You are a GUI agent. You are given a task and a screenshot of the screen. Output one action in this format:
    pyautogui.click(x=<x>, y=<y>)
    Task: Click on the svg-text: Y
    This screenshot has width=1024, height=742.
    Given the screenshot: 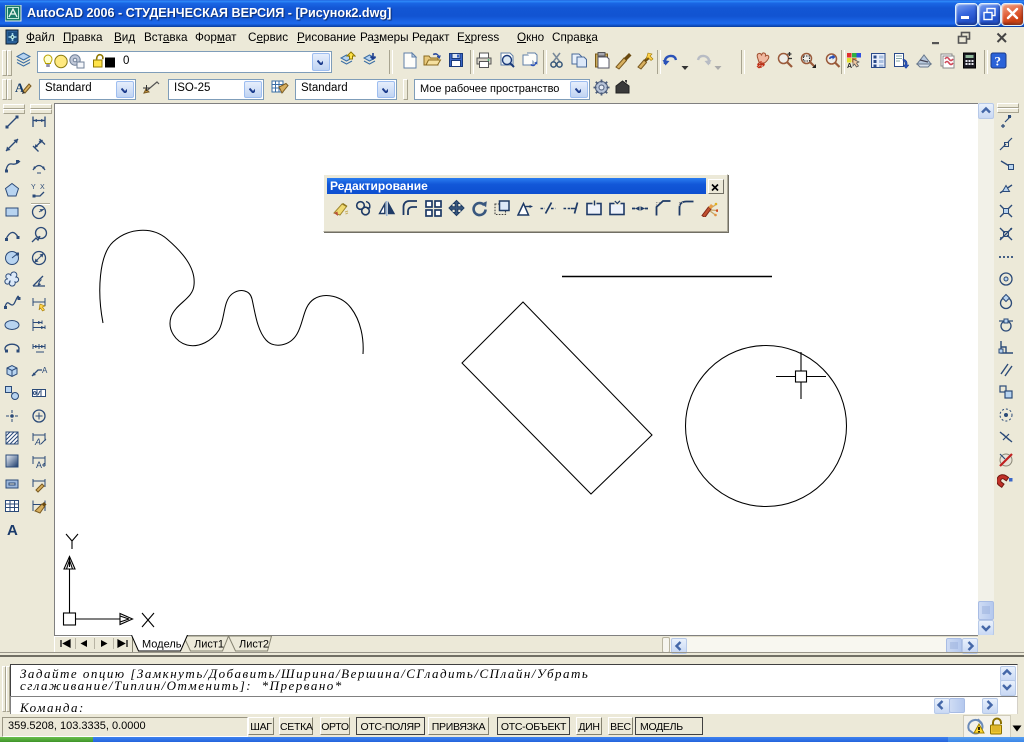 What is the action you would take?
    pyautogui.click(x=33, y=187)
    